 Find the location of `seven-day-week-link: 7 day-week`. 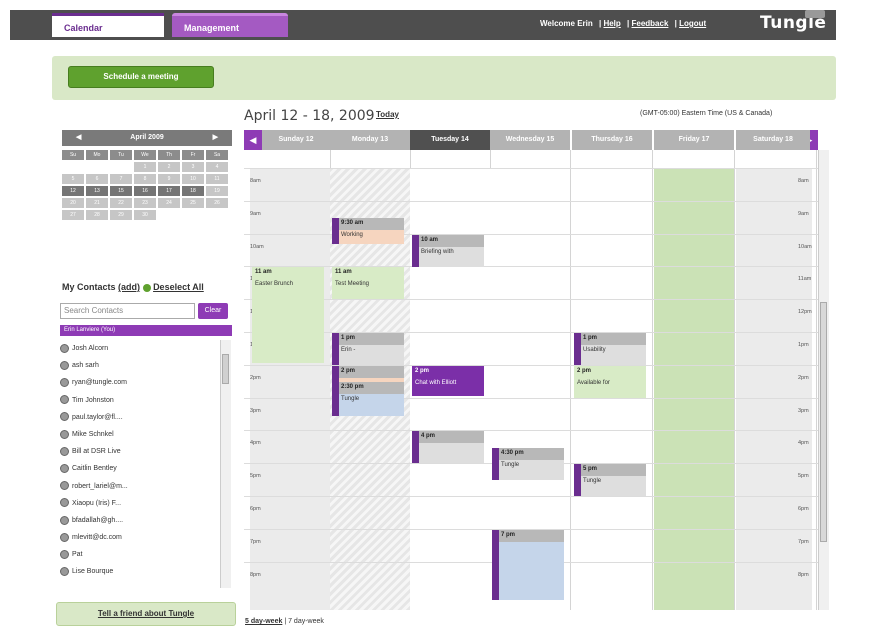

seven-day-week-link: 7 day-week is located at coordinates (306, 621).